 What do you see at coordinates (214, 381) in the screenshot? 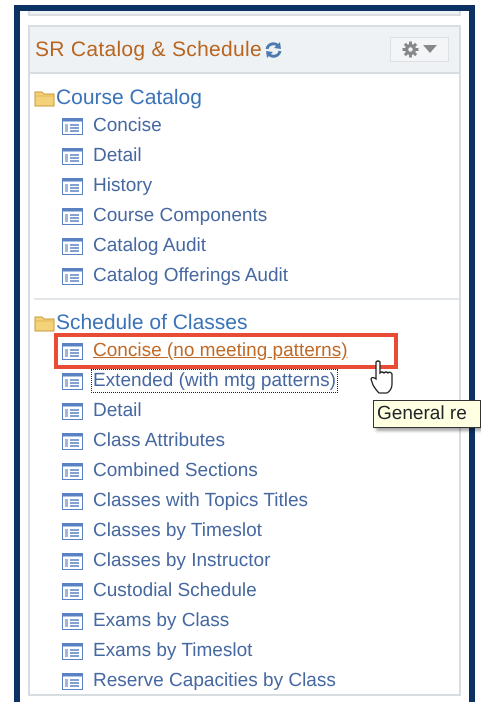
I see `menu-link: Extended (with mtg patterns)` at bounding box center [214, 381].